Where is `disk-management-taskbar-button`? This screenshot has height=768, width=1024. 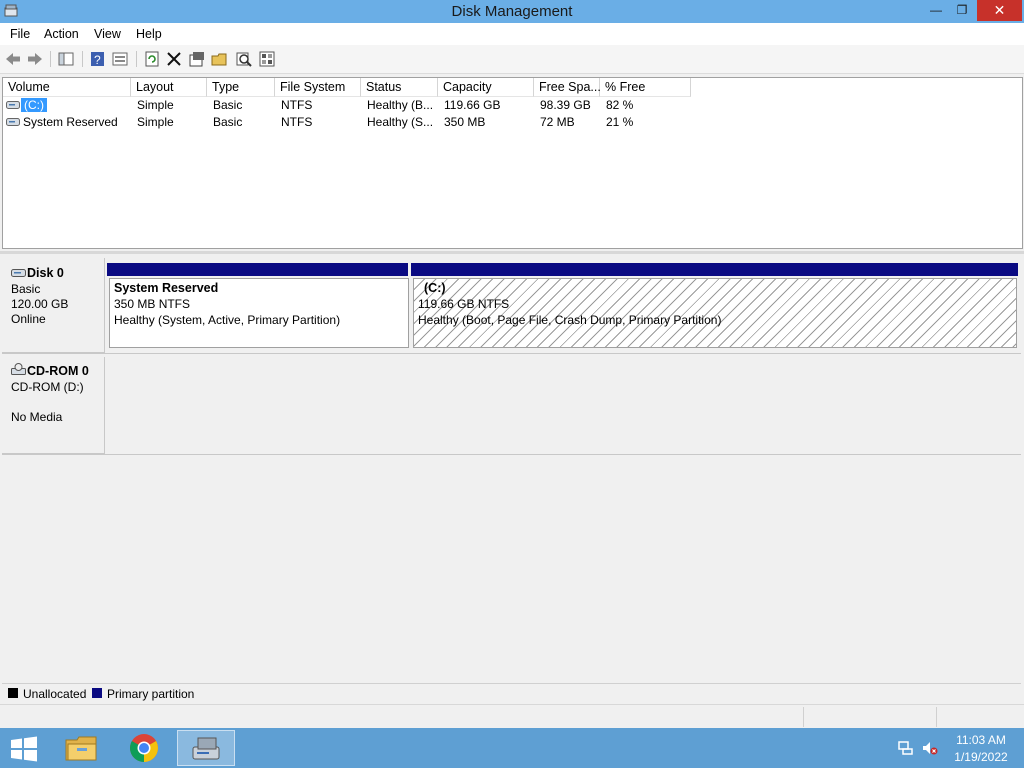
disk-management-taskbar-button is located at coordinates (206, 748).